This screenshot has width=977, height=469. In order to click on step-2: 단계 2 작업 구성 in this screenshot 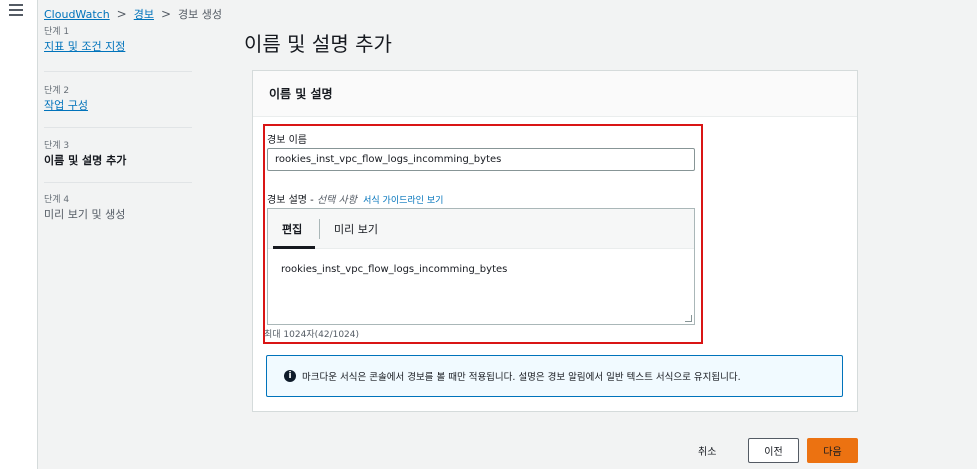, I will do `click(119, 99)`.